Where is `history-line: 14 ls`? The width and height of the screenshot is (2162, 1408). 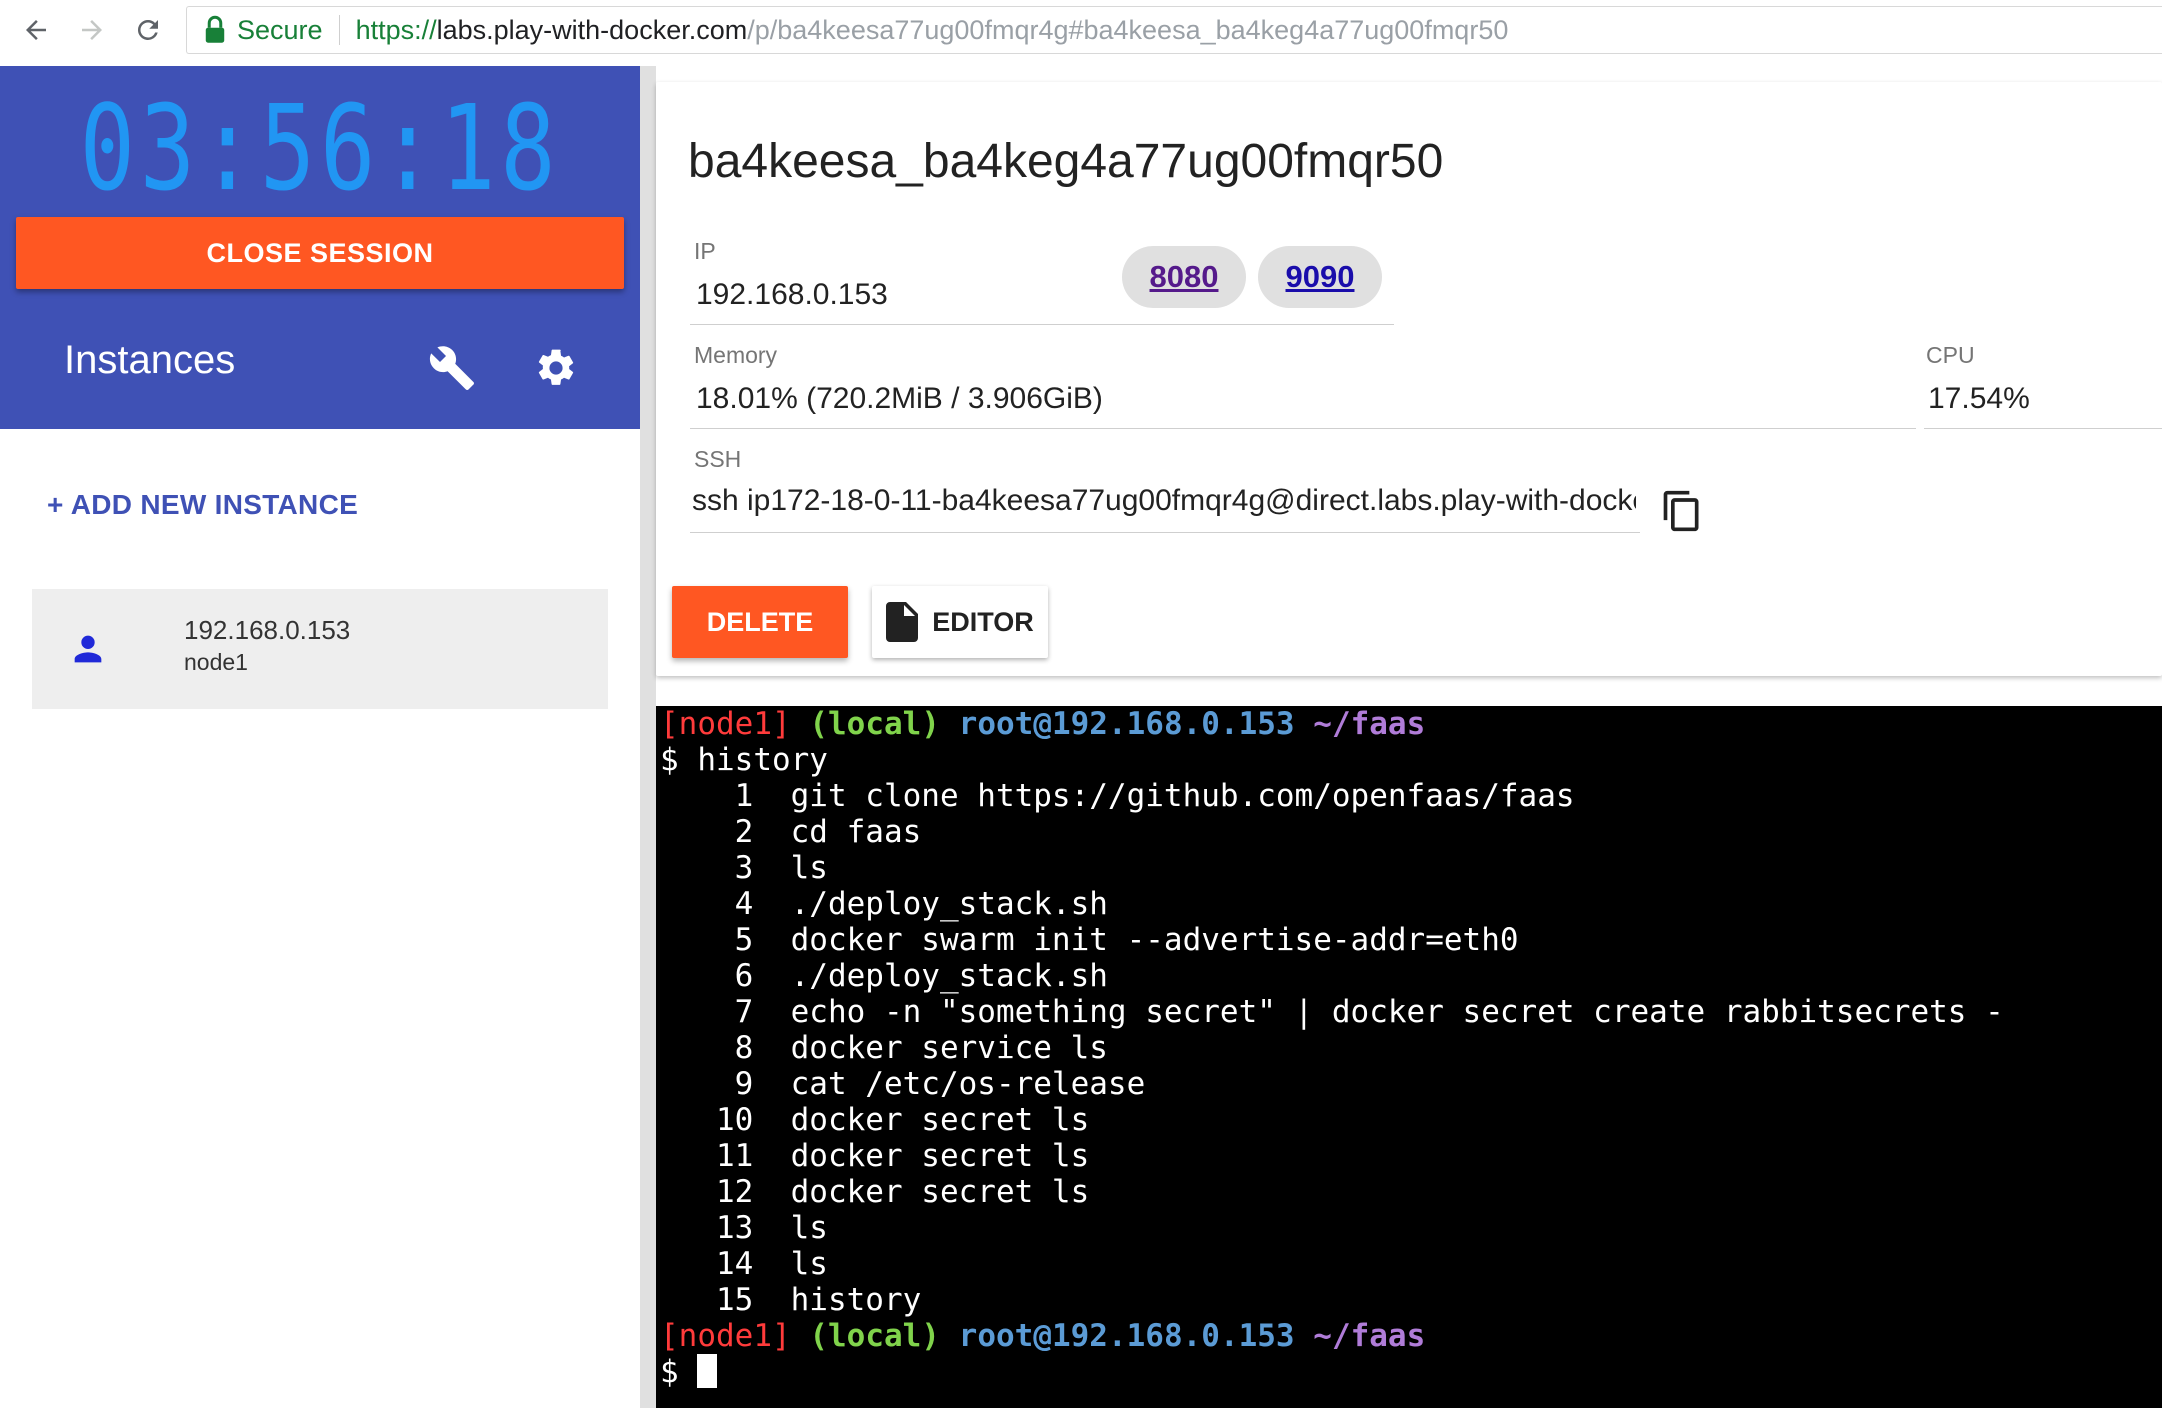
history-line: 14 ls is located at coordinates (744, 1264).